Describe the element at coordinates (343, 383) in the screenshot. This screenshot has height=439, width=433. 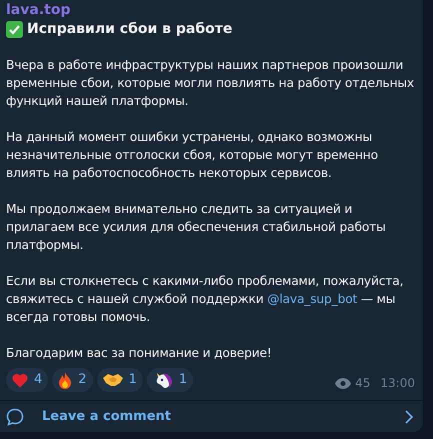
I see `eye-icon` at that location.